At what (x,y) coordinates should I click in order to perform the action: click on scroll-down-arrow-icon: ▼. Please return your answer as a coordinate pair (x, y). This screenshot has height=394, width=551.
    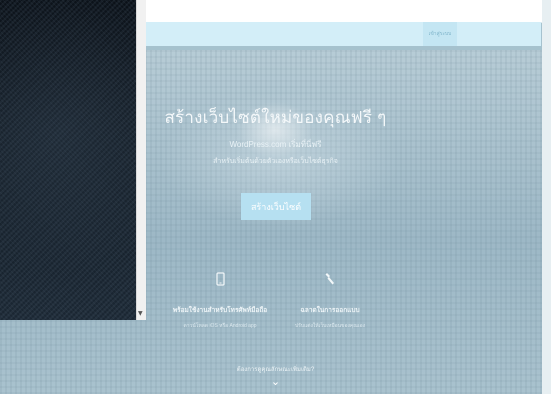
    Looking at the image, I should click on (140, 313).